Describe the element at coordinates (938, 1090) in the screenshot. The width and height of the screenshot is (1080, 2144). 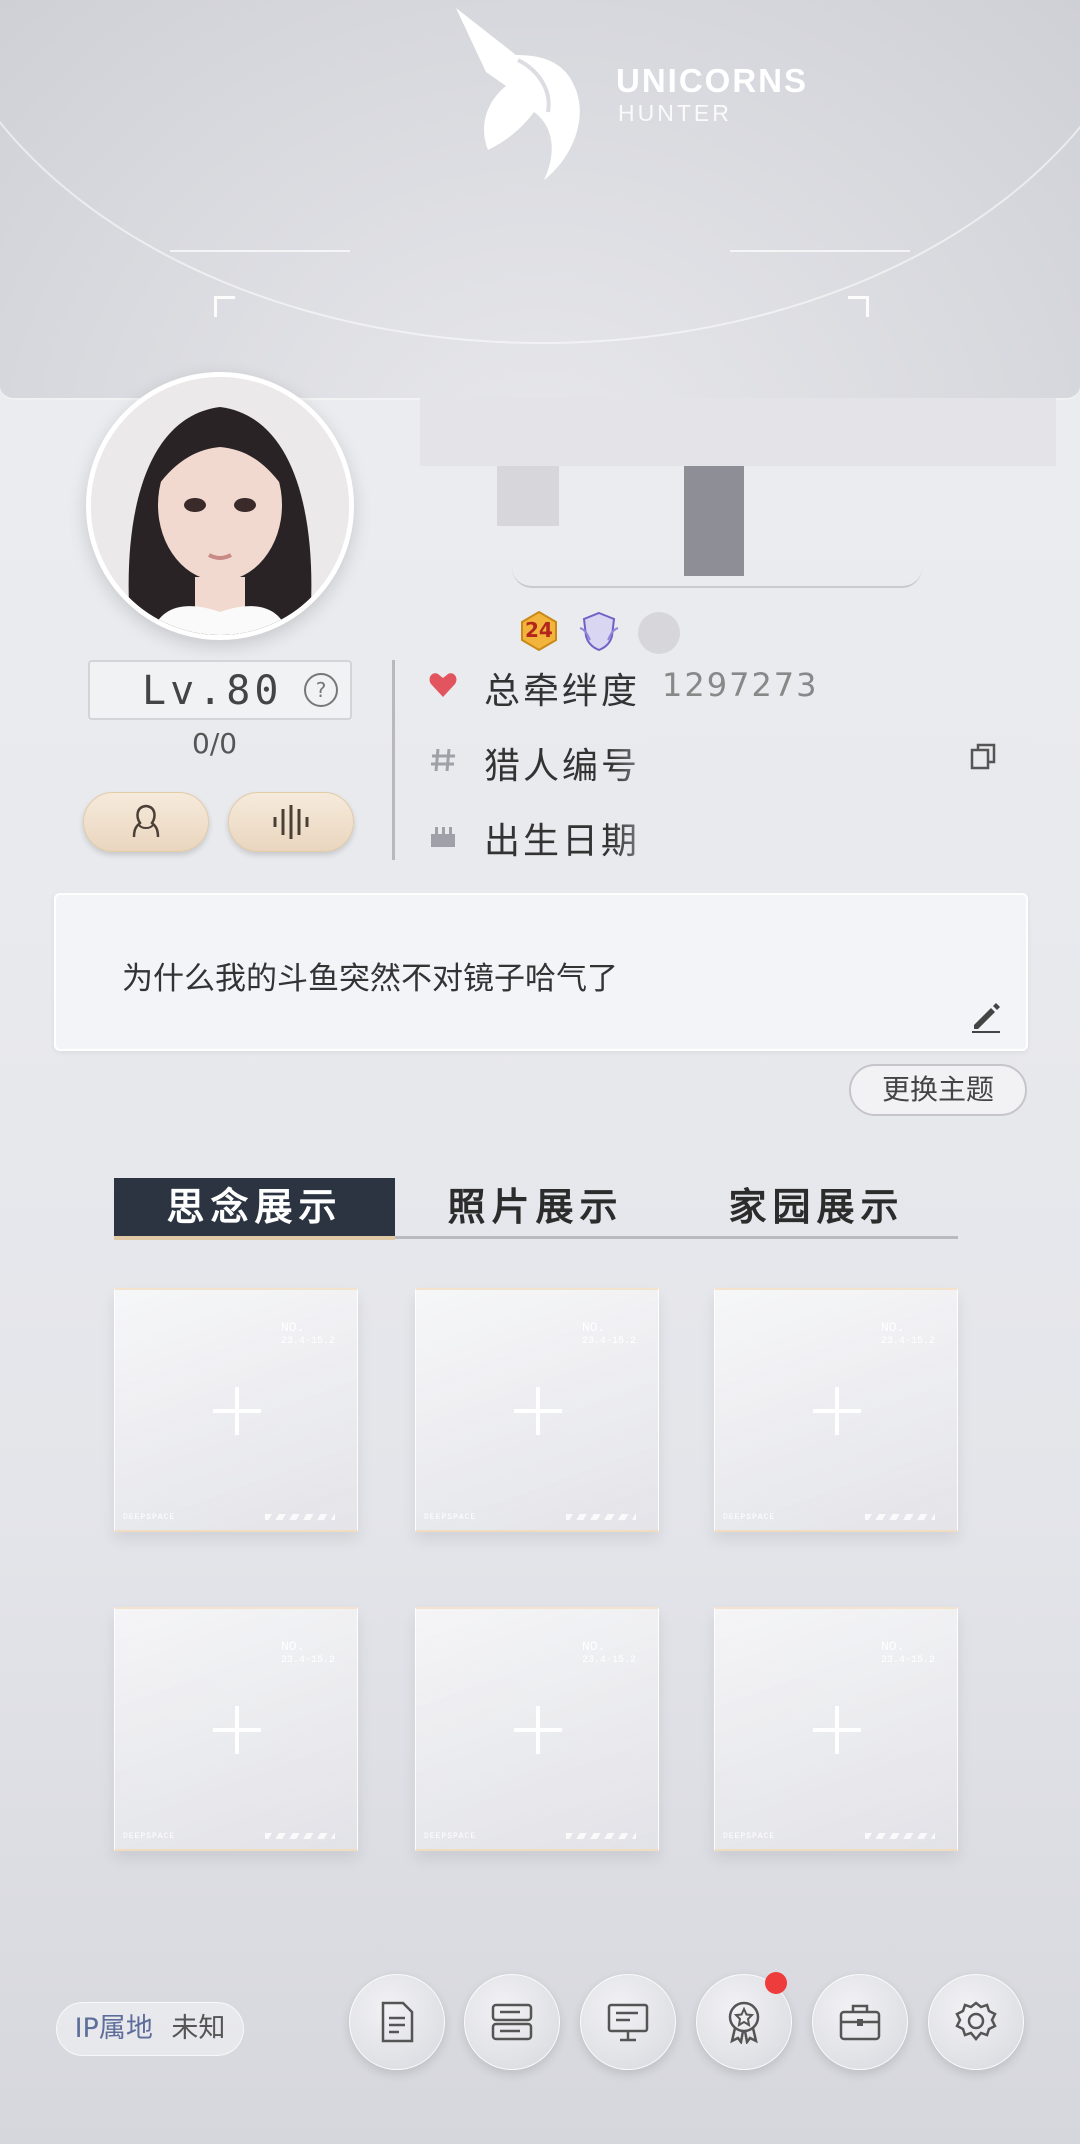
I see `change-theme-button: 更换主题` at that location.